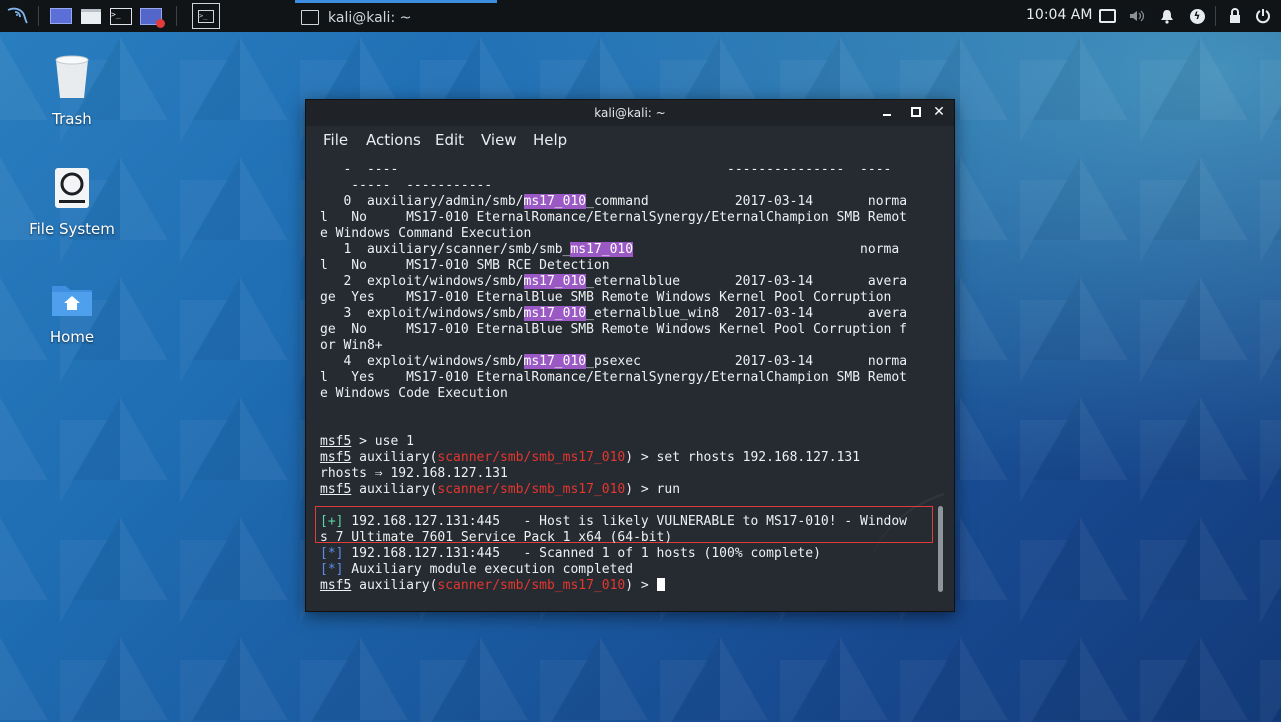  What do you see at coordinates (72, 119) in the screenshot?
I see `desktop-icon-label: Trash` at bounding box center [72, 119].